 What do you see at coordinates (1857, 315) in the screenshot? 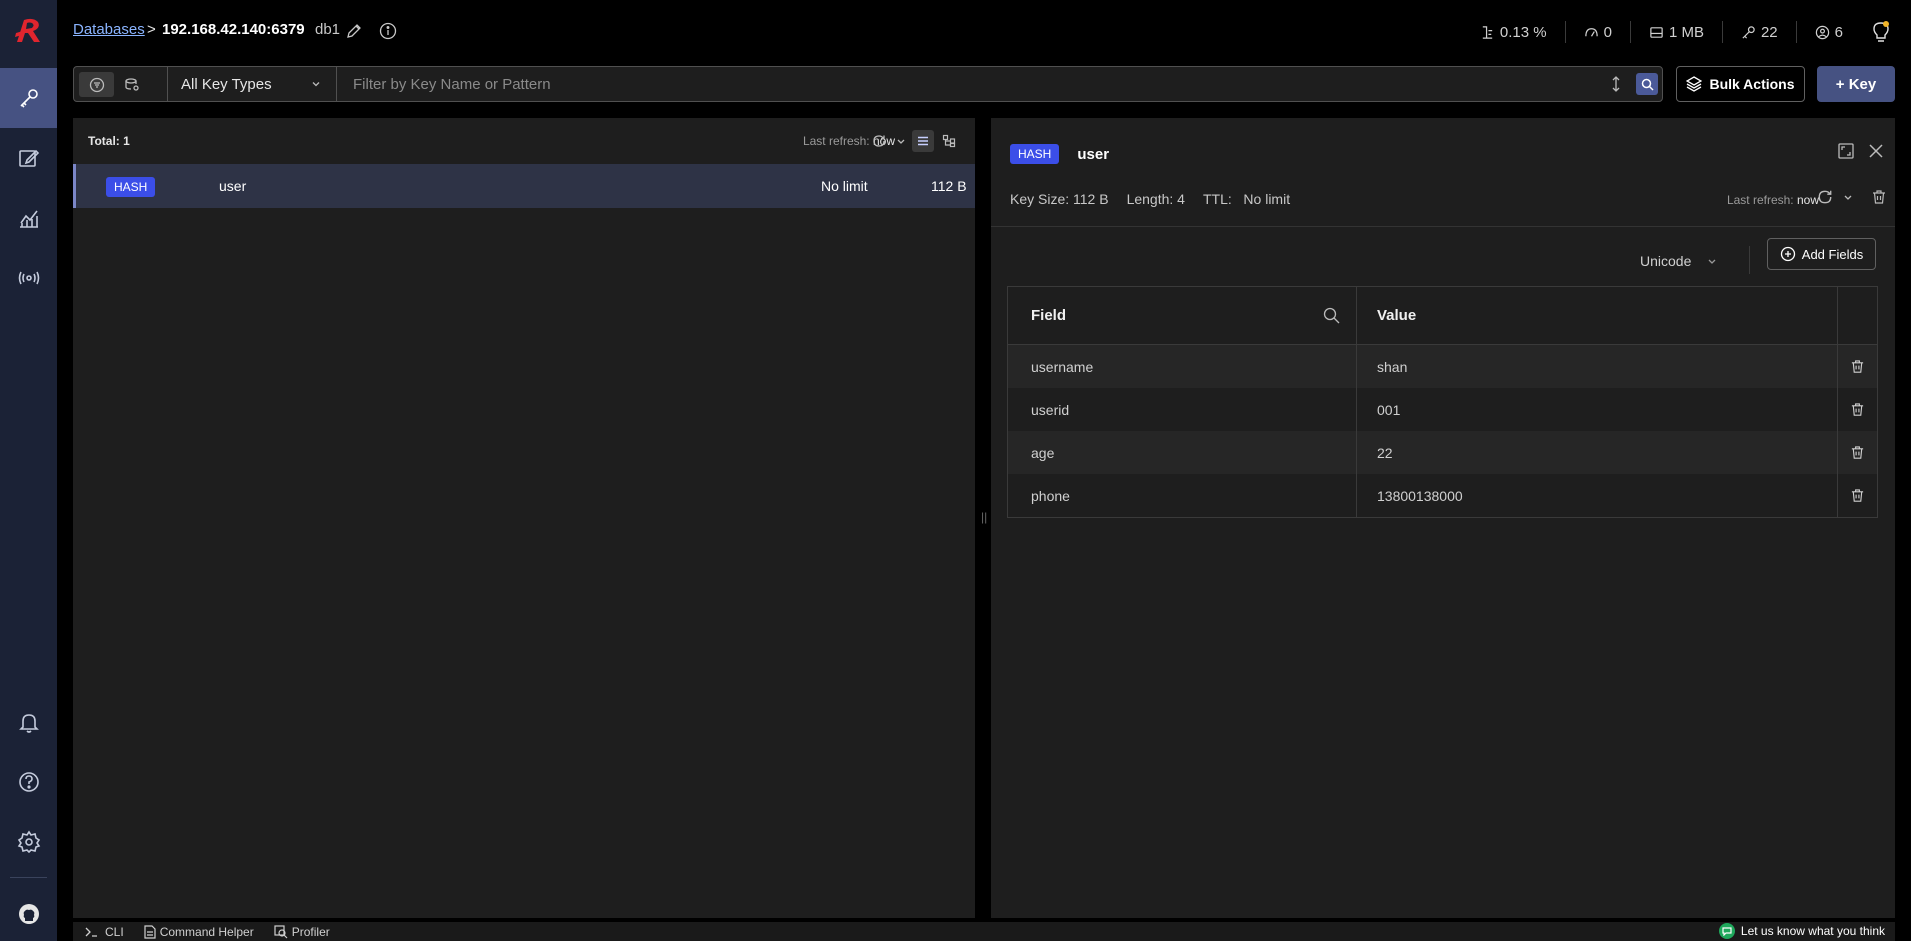
I see `actions-column-header` at bounding box center [1857, 315].